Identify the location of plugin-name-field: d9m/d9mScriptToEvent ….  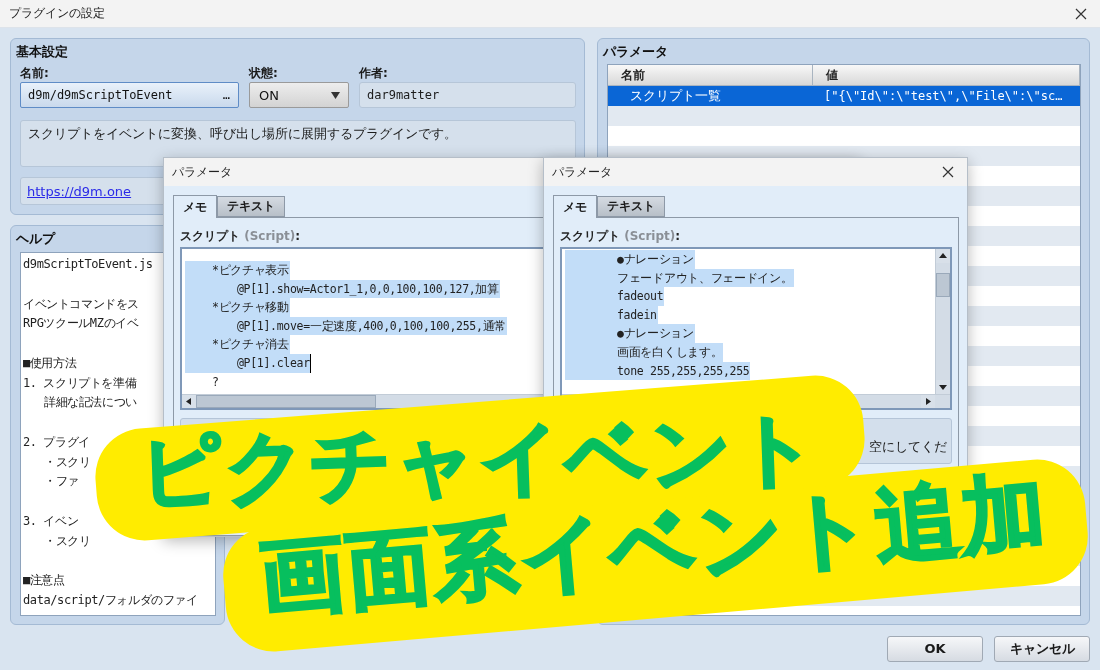
(129, 95).